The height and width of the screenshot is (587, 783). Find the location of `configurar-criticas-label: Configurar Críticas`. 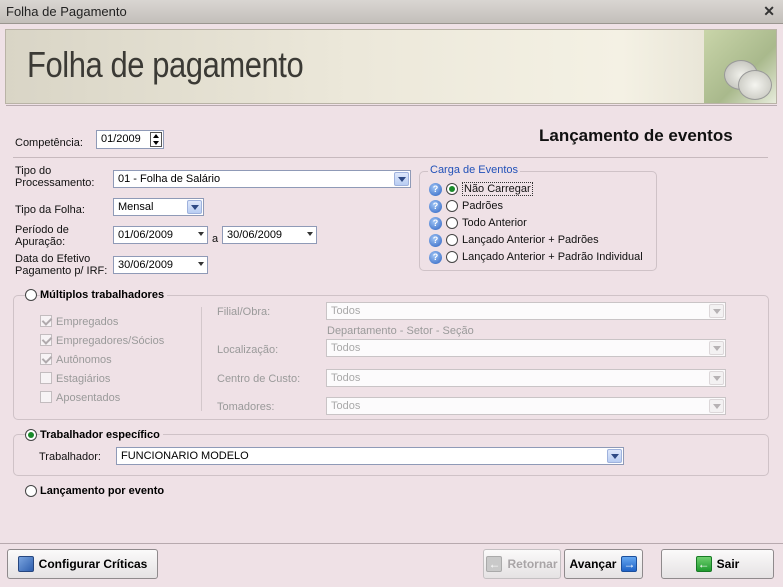

configurar-criticas-label: Configurar Críticas is located at coordinates (93, 564).